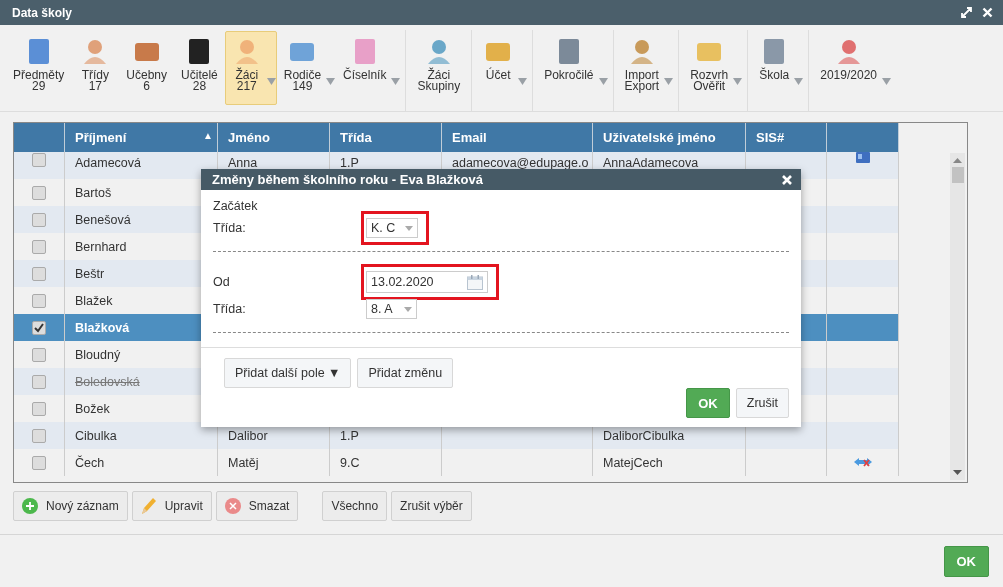  I want to click on toolbar-button: Škola, so click(778, 68).